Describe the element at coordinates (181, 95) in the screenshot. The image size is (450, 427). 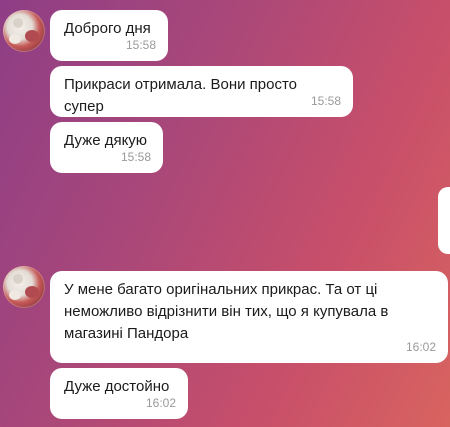
I see `message-text: Прикраси отримала. Вони просто супер` at that location.